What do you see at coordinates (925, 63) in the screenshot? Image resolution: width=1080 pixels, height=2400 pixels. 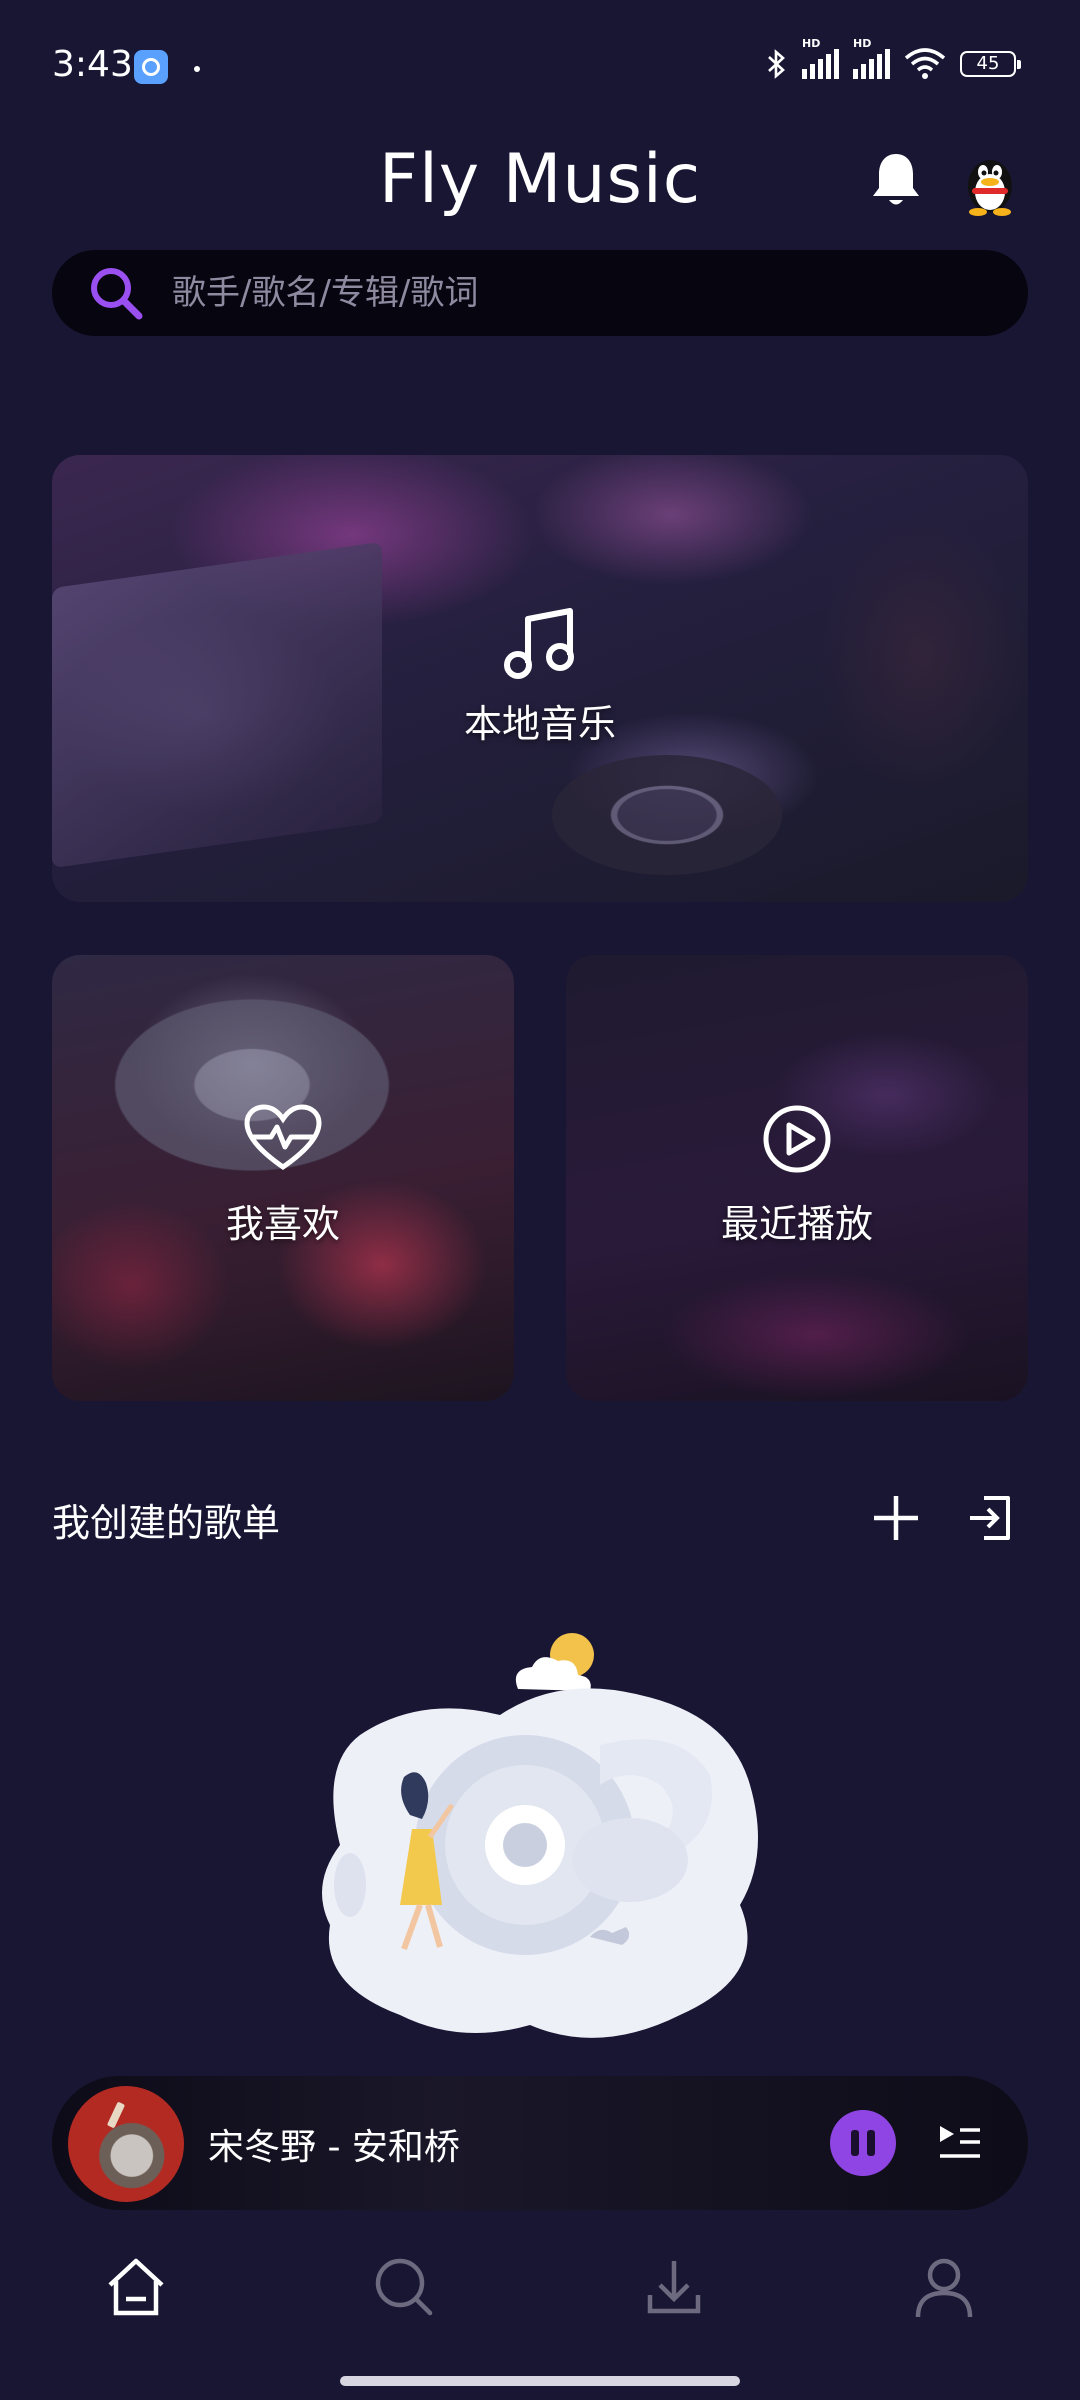 I see `wifi-icon` at bounding box center [925, 63].